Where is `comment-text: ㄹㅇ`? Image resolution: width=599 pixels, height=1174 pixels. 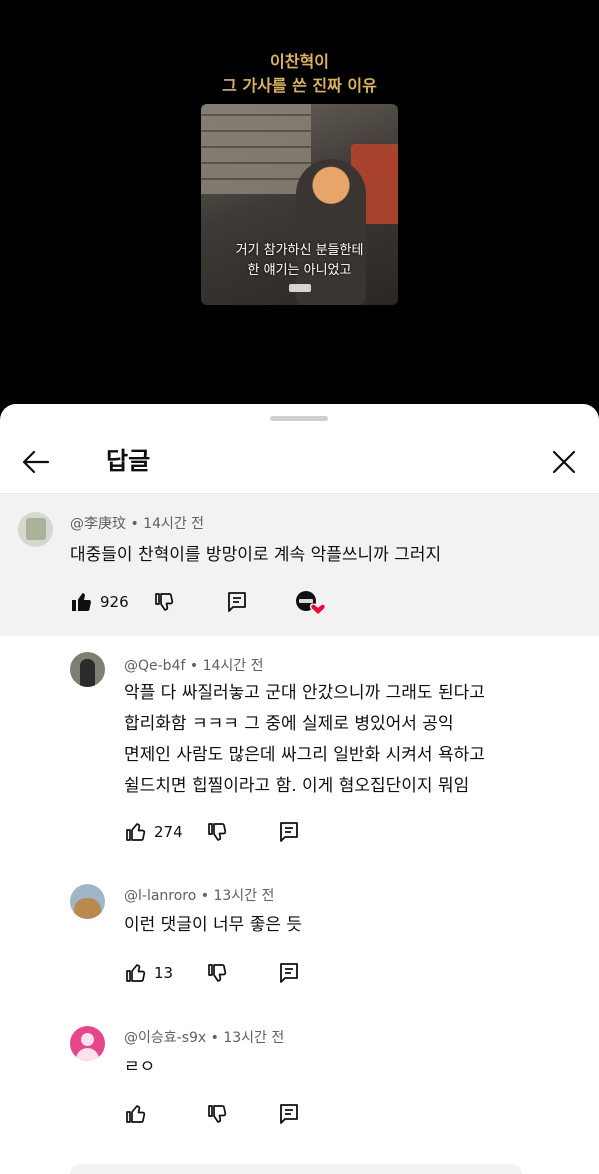
comment-text: ㄹㅇ is located at coordinates (139, 1067).